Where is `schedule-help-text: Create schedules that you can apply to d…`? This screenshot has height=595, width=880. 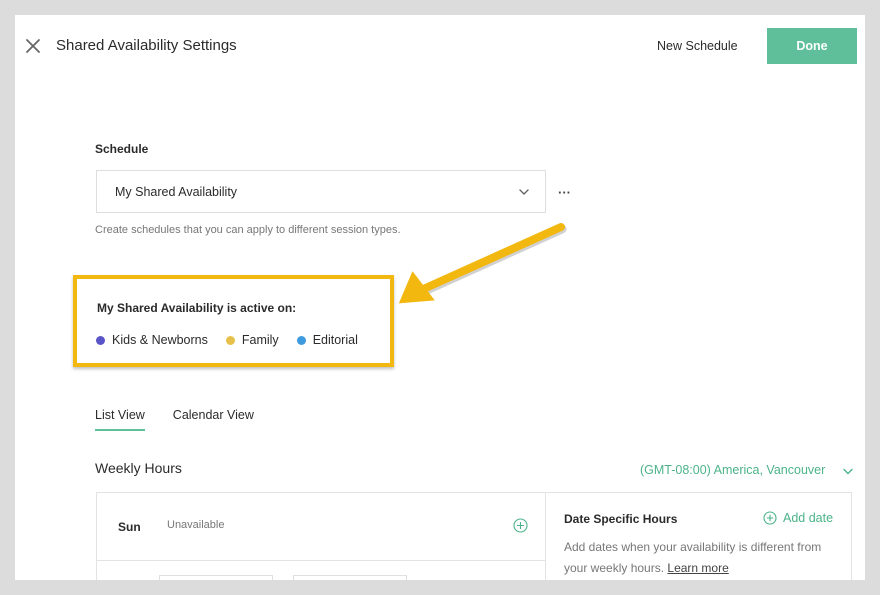 schedule-help-text: Create schedules that you can apply to d… is located at coordinates (248, 230).